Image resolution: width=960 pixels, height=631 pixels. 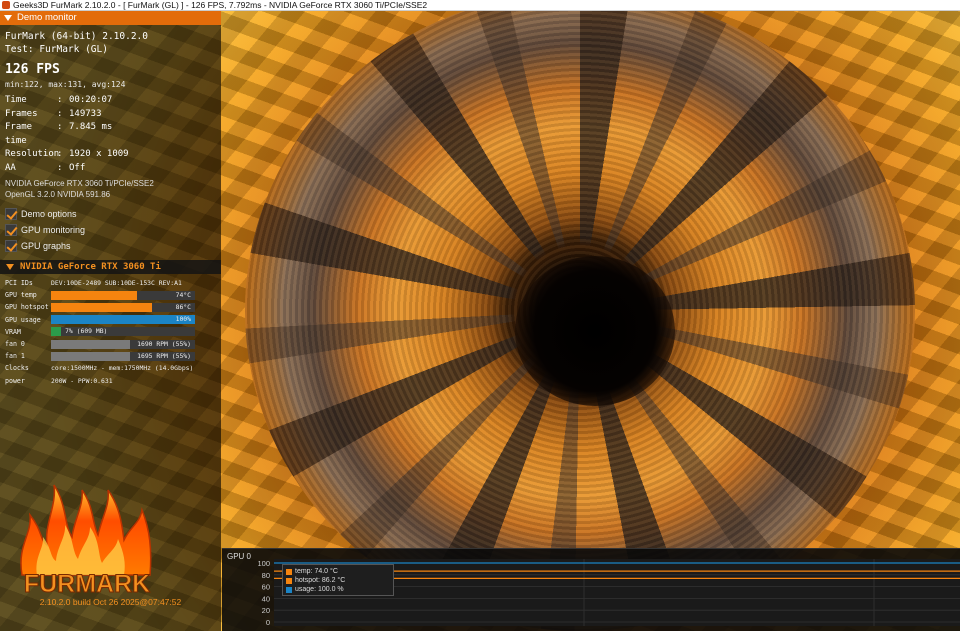 What do you see at coordinates (123, 332) in the screenshot?
I see `monitor-bar: 7% (609 MB)` at bounding box center [123, 332].